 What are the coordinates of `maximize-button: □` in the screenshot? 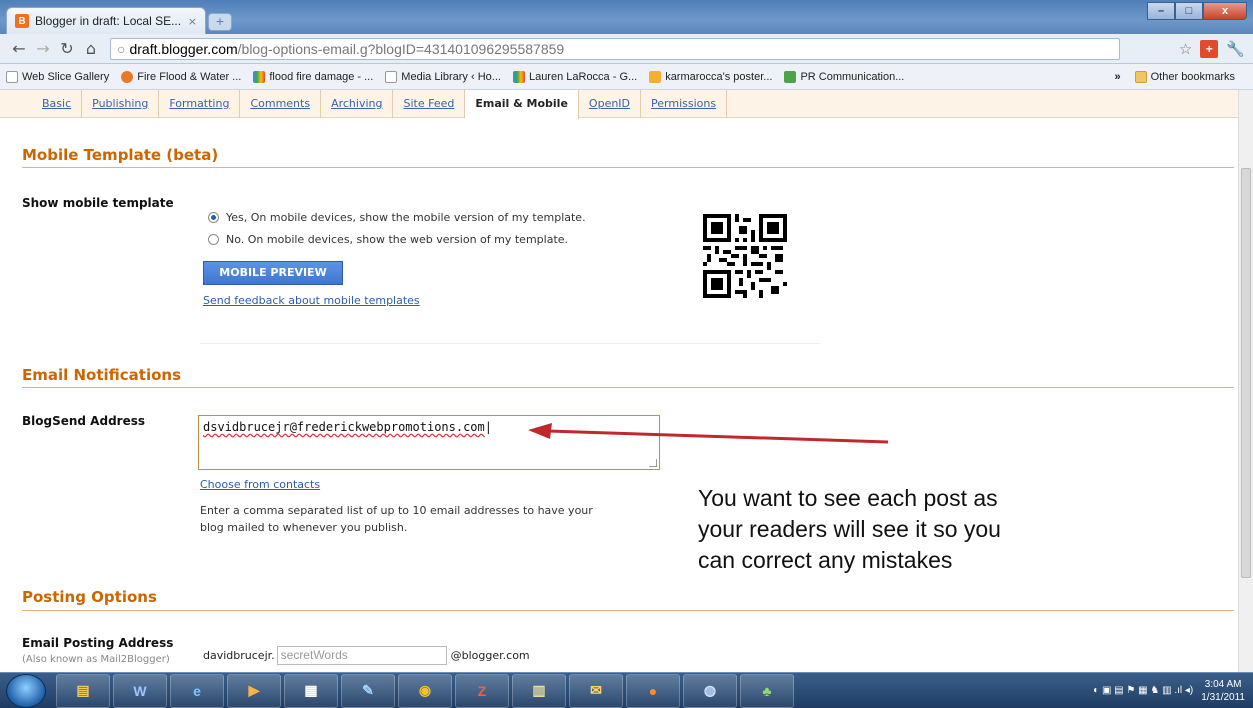 It's located at (1189, 11).